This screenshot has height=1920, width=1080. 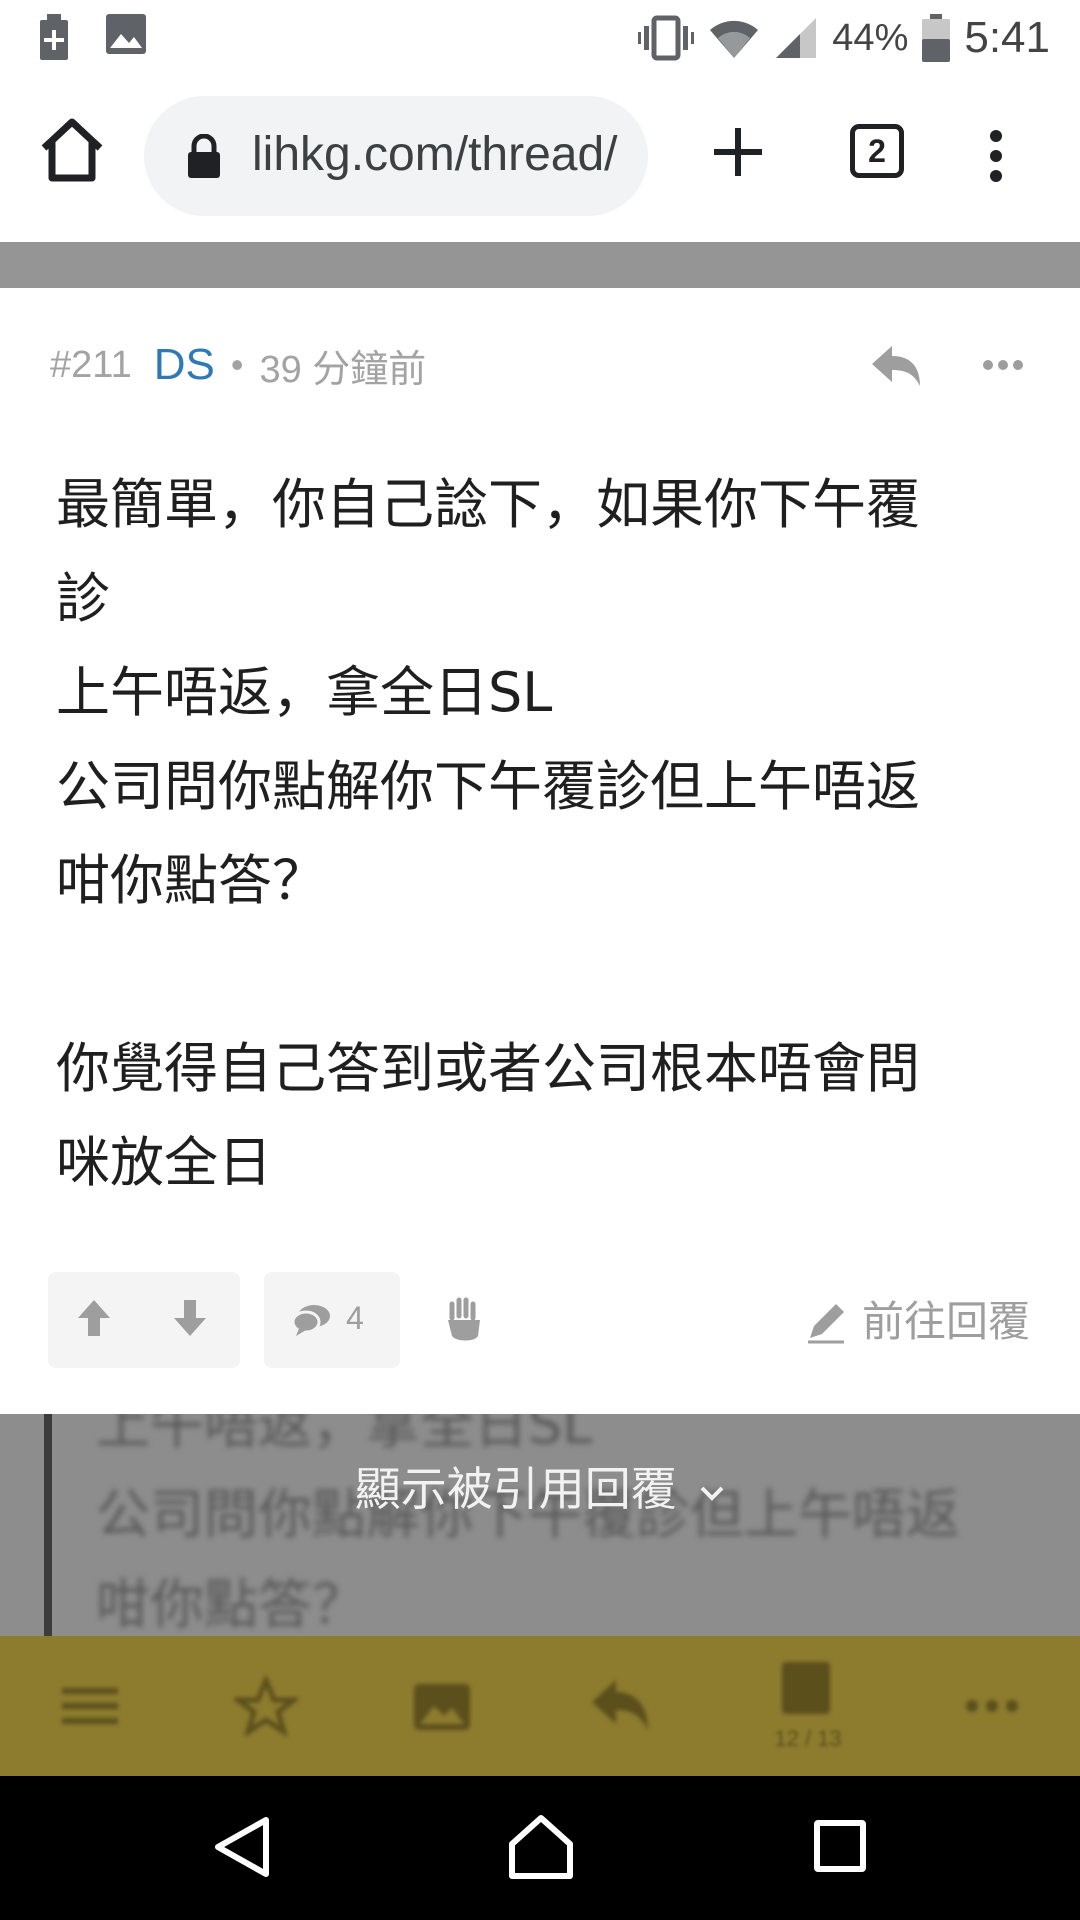 I want to click on post-time: 39 分鐘前, so click(x=343, y=369).